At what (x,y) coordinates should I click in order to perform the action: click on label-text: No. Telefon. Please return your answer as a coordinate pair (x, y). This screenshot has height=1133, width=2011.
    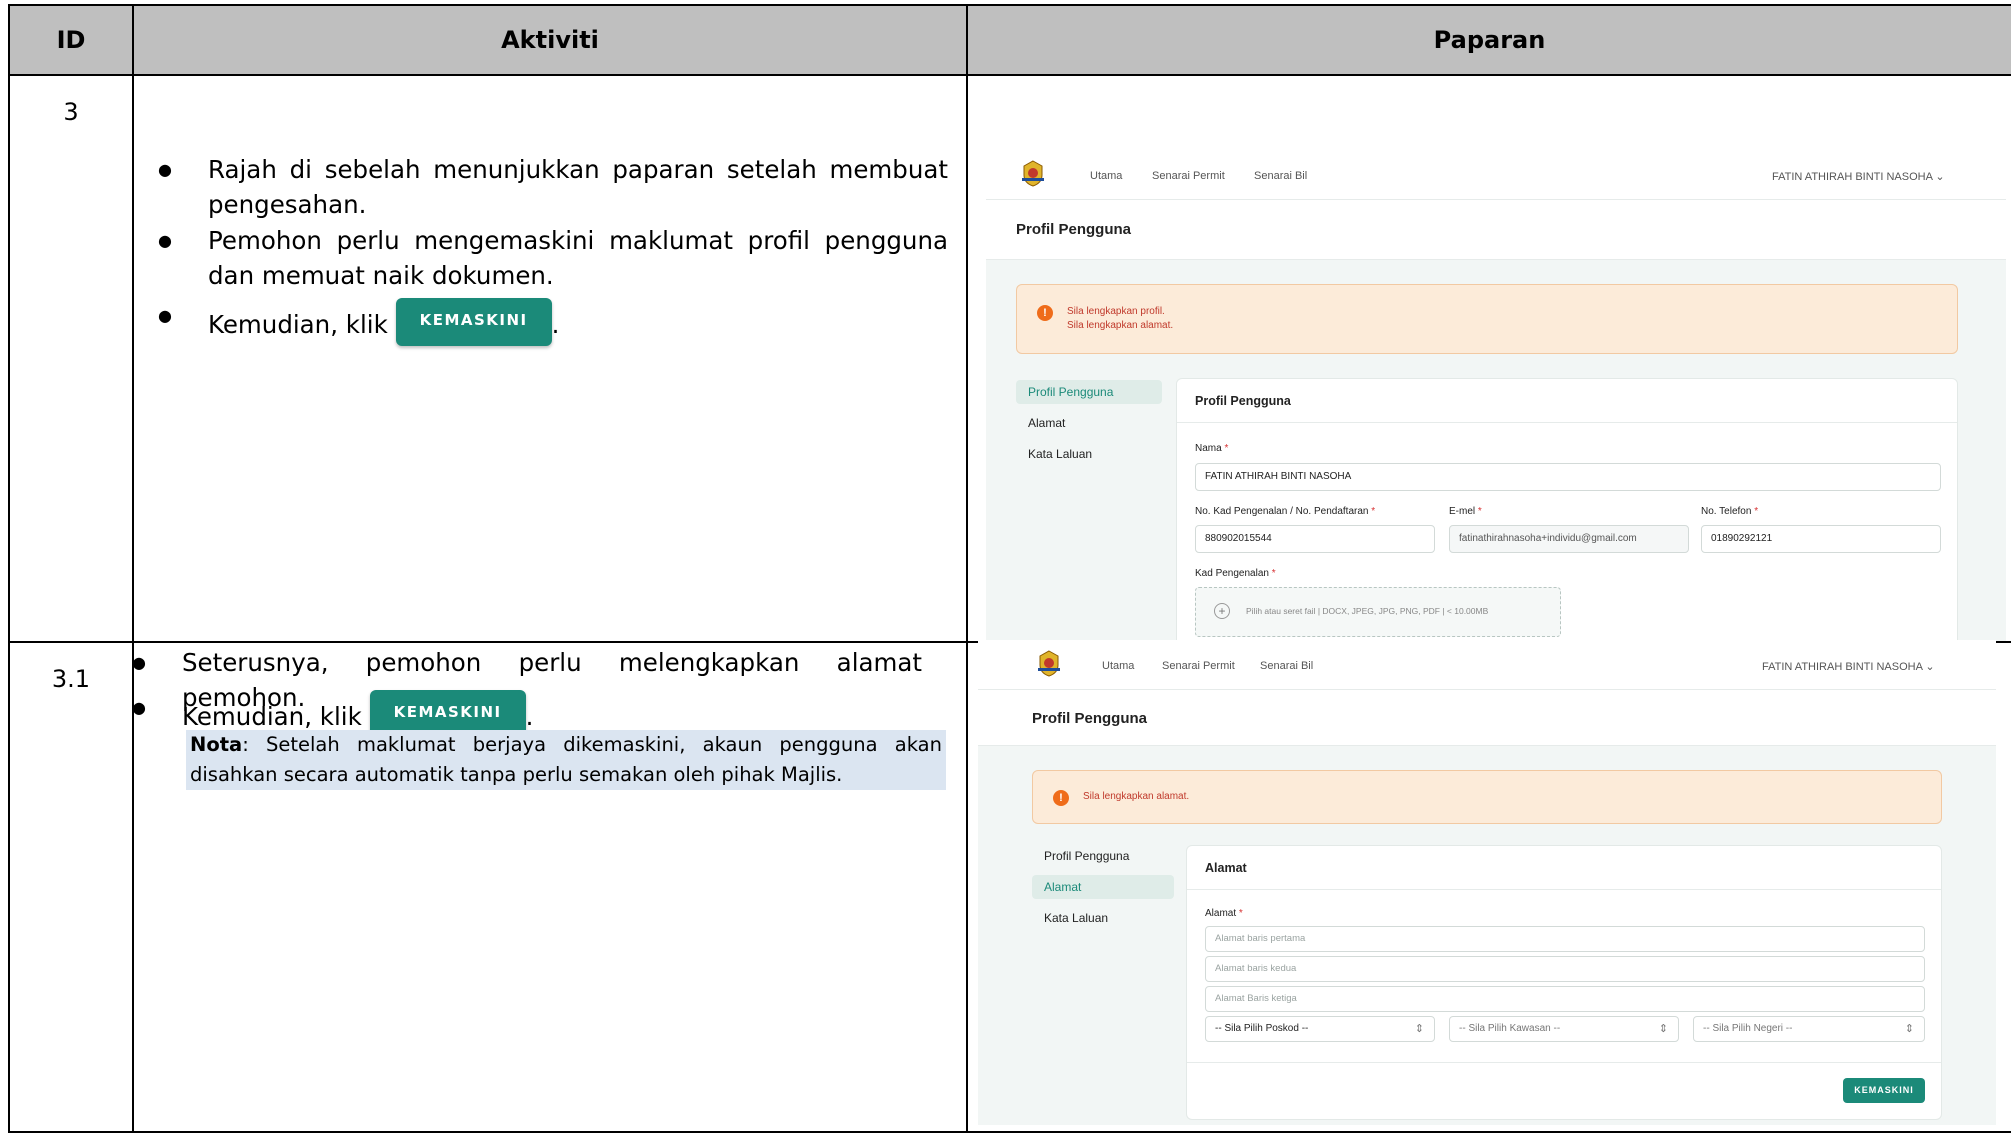
    Looking at the image, I should click on (1726, 511).